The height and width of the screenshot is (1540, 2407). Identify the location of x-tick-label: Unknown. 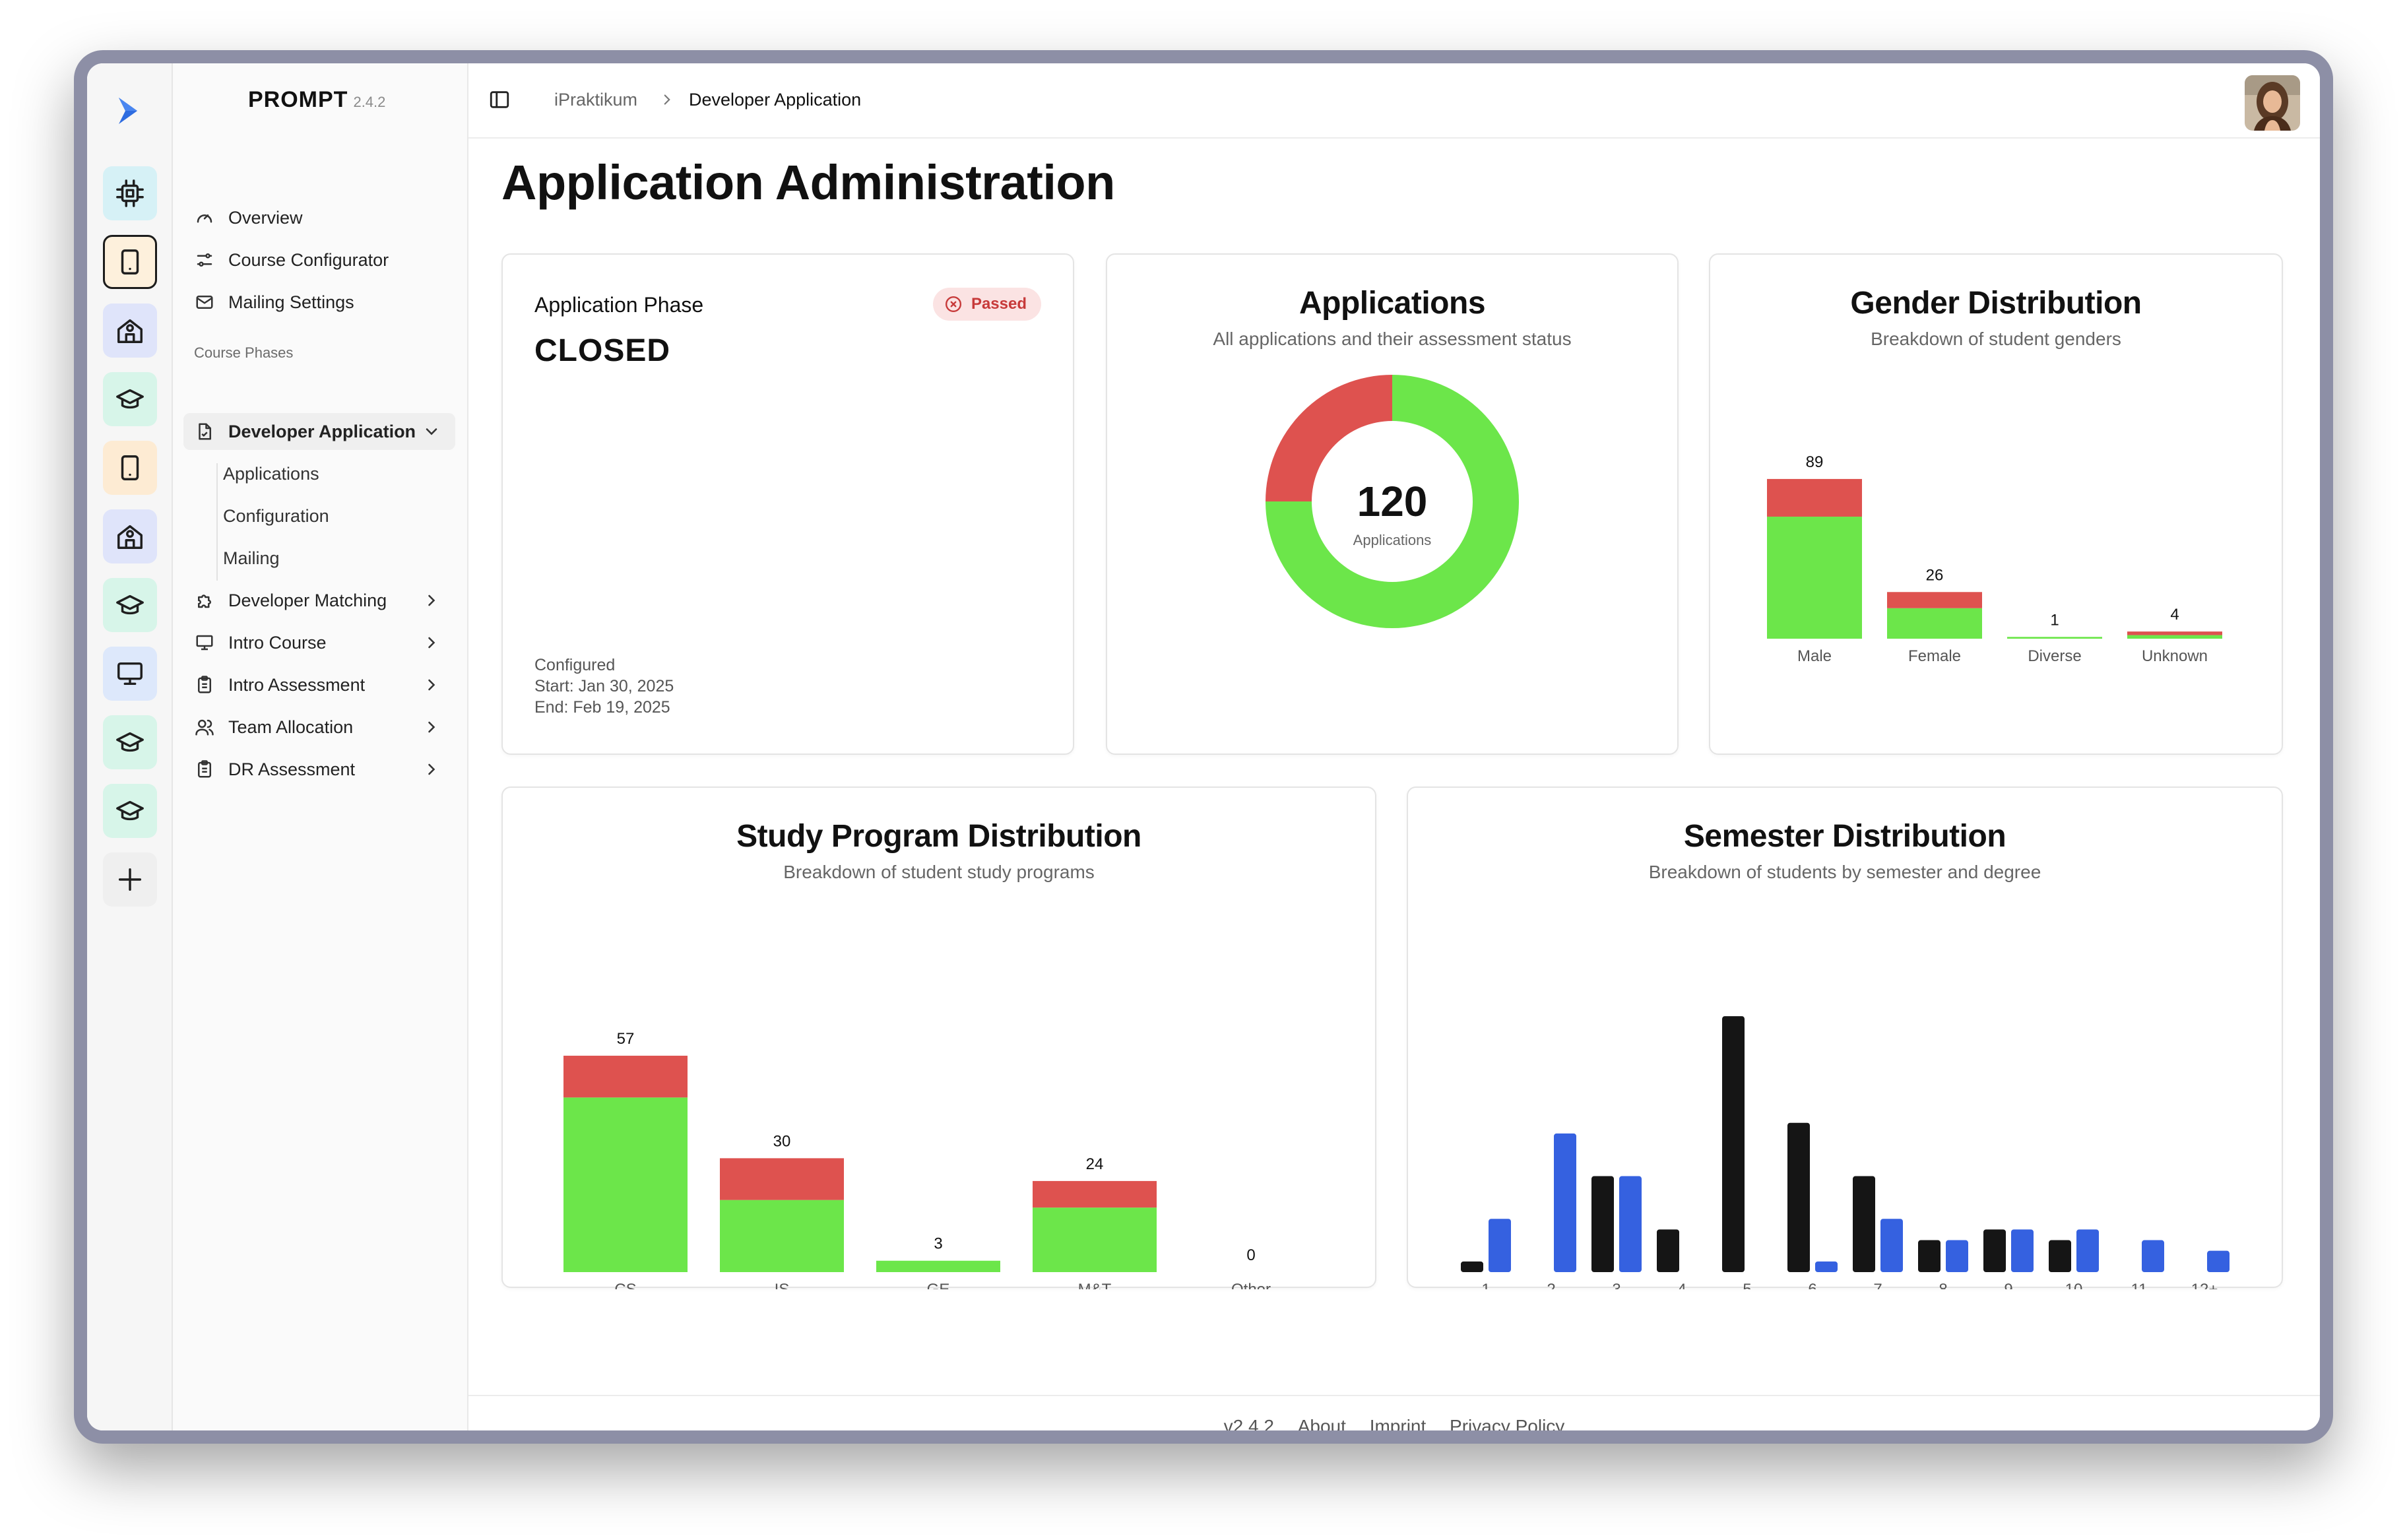
(2175, 656).